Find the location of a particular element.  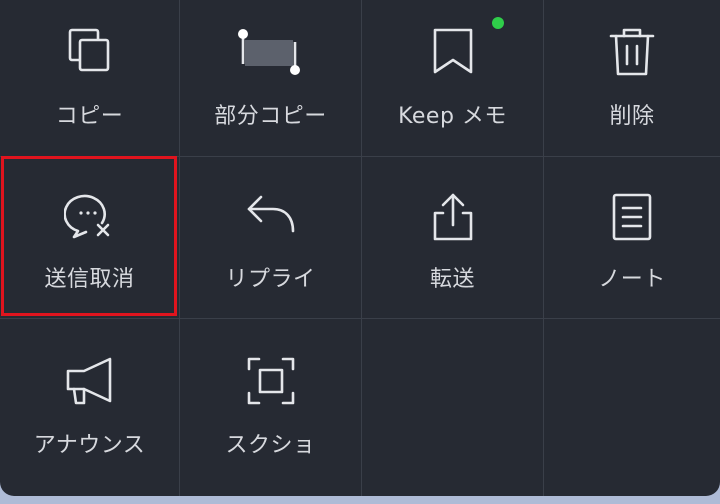

delete-button: 削除 is located at coordinates (632, 78).